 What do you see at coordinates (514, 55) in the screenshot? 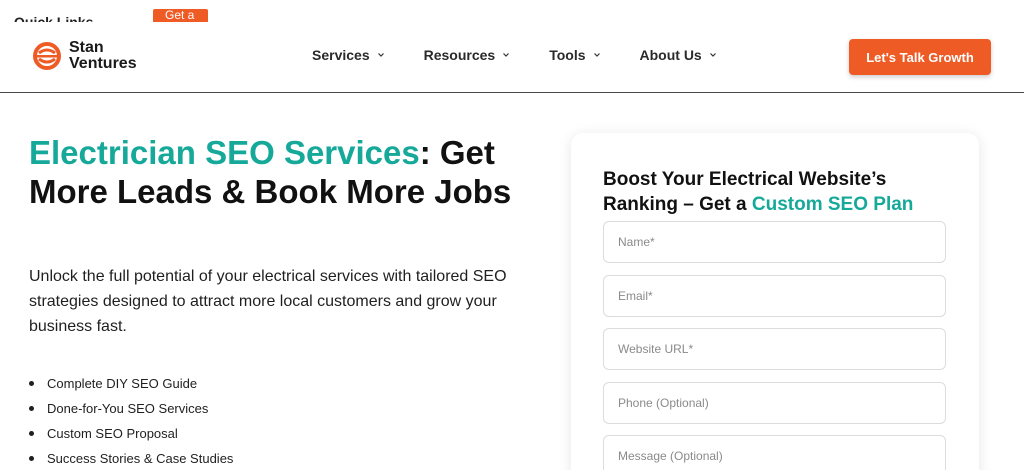
I see `main-nav: Services Resources Tools About Us` at bounding box center [514, 55].